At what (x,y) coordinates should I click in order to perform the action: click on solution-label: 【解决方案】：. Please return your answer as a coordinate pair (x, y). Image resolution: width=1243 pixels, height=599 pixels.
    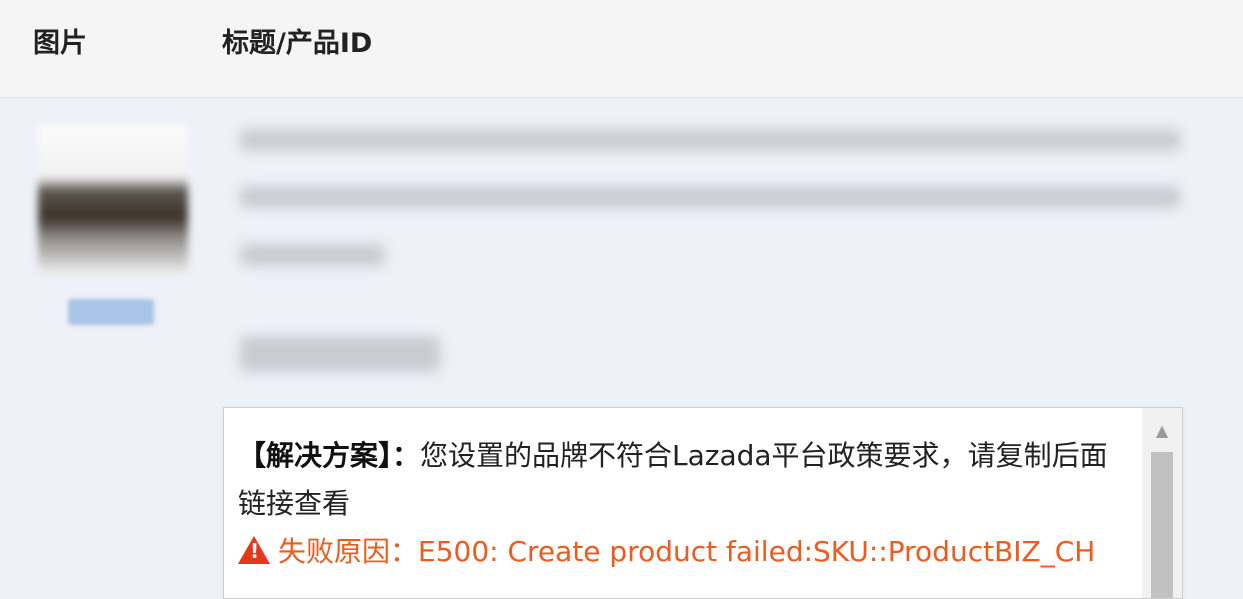
    Looking at the image, I should click on (329, 455).